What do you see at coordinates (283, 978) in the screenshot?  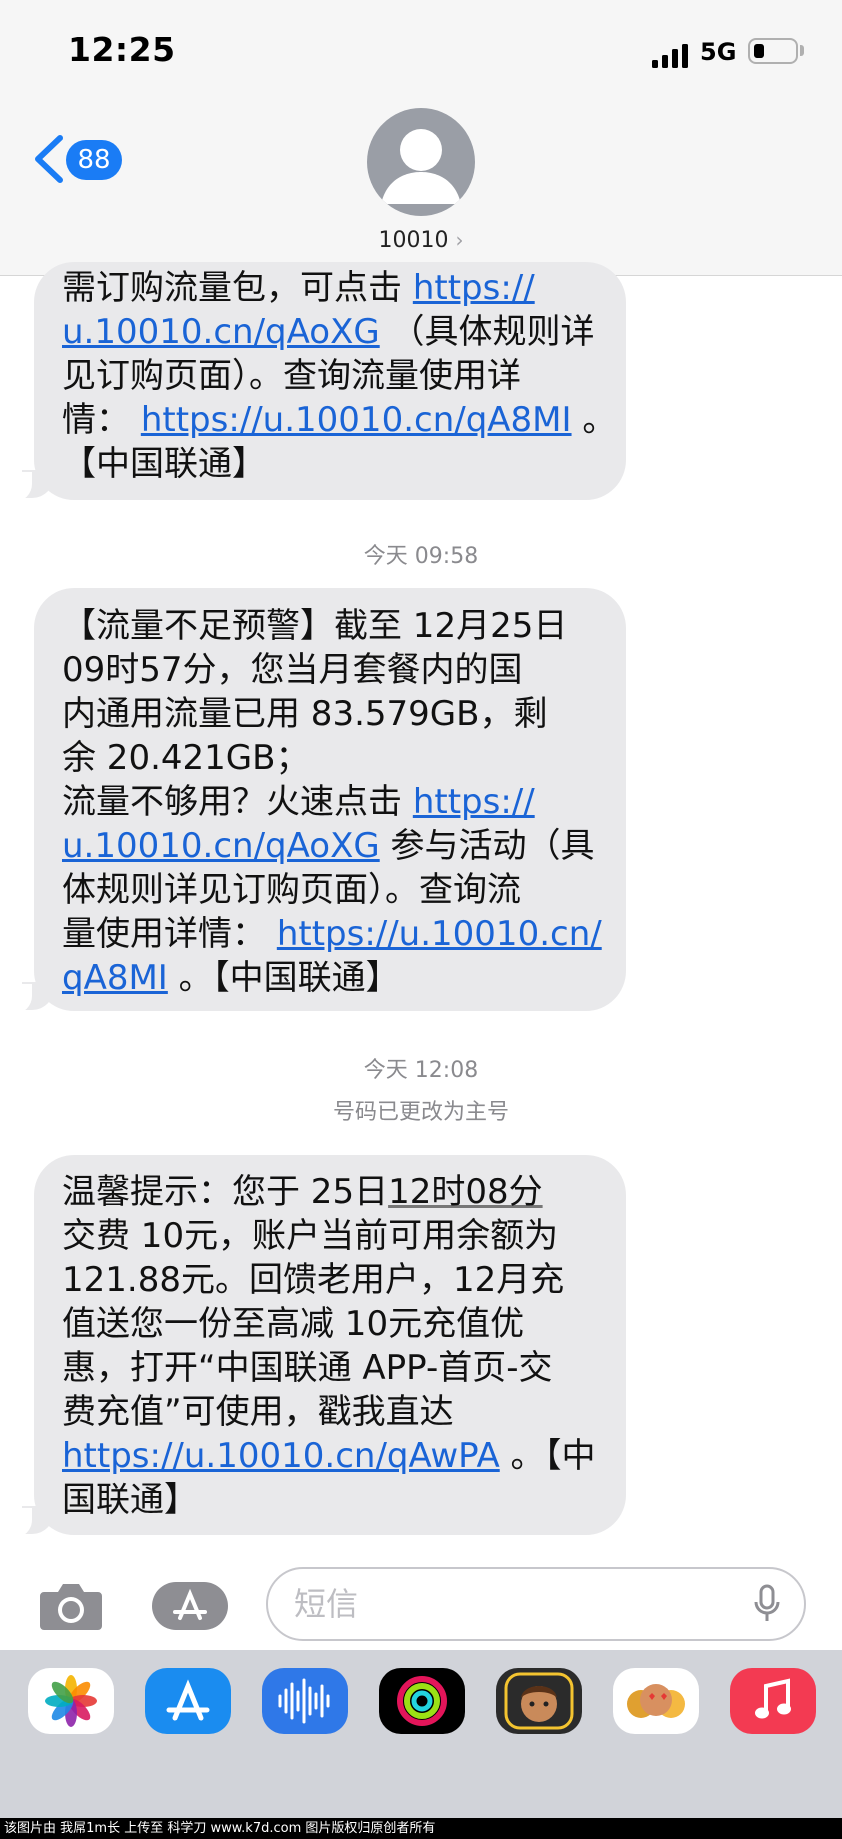 I see `message-text: 。【中国联通】` at bounding box center [283, 978].